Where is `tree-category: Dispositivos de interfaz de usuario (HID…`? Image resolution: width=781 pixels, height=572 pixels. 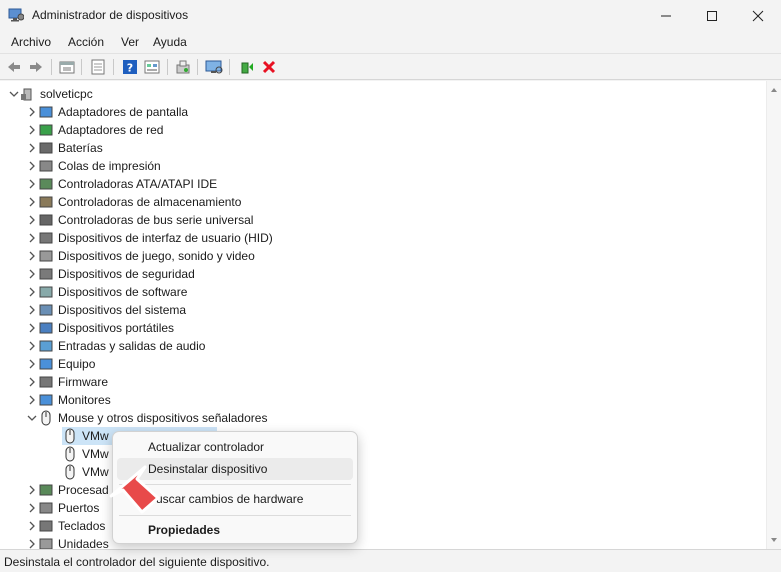
tree-category: Dispositivos de interfaz de usuario (HID… is located at coordinates (149, 238).